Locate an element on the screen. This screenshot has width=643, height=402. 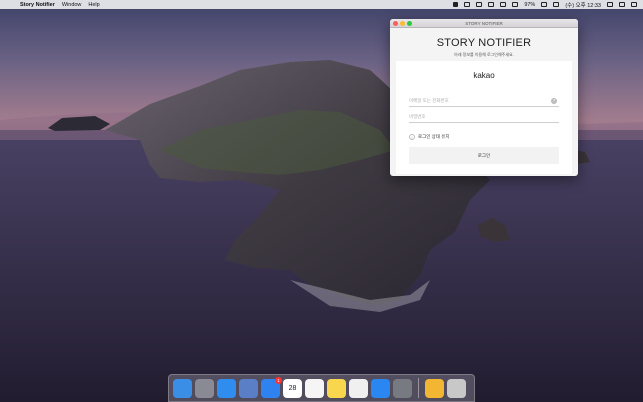
calendar-date: 28 is located at coordinates (292, 388).